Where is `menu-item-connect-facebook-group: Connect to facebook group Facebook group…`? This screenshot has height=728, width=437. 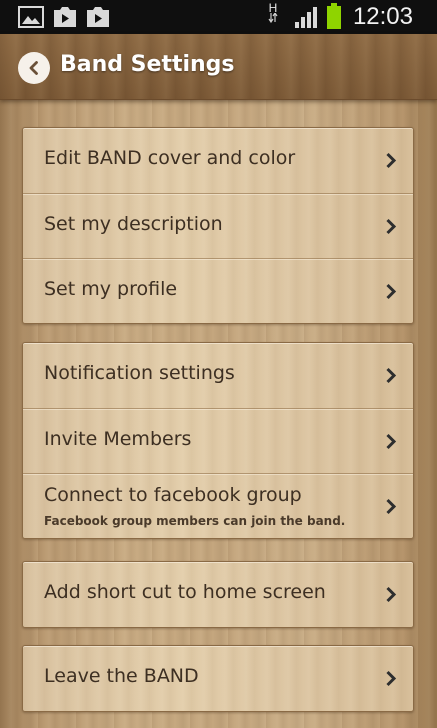 menu-item-connect-facebook-group: Connect to facebook group Facebook group… is located at coordinates (218, 505).